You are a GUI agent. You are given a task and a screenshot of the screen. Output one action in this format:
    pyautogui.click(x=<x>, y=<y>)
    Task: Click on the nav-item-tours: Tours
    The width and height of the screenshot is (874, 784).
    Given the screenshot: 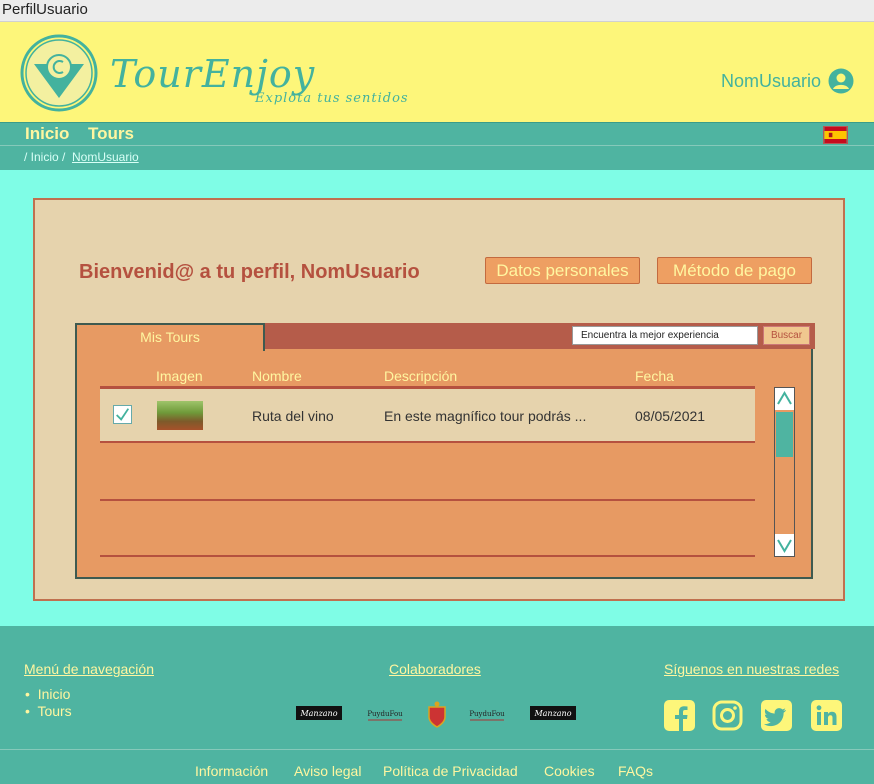 What is the action you would take?
    pyautogui.click(x=111, y=134)
    